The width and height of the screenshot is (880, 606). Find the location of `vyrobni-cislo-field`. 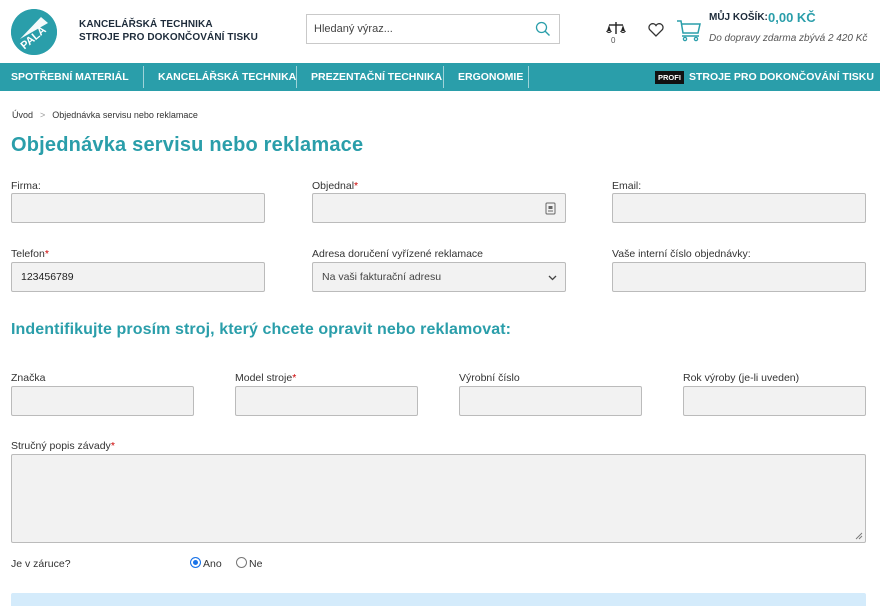

vyrobni-cislo-field is located at coordinates (550, 401).